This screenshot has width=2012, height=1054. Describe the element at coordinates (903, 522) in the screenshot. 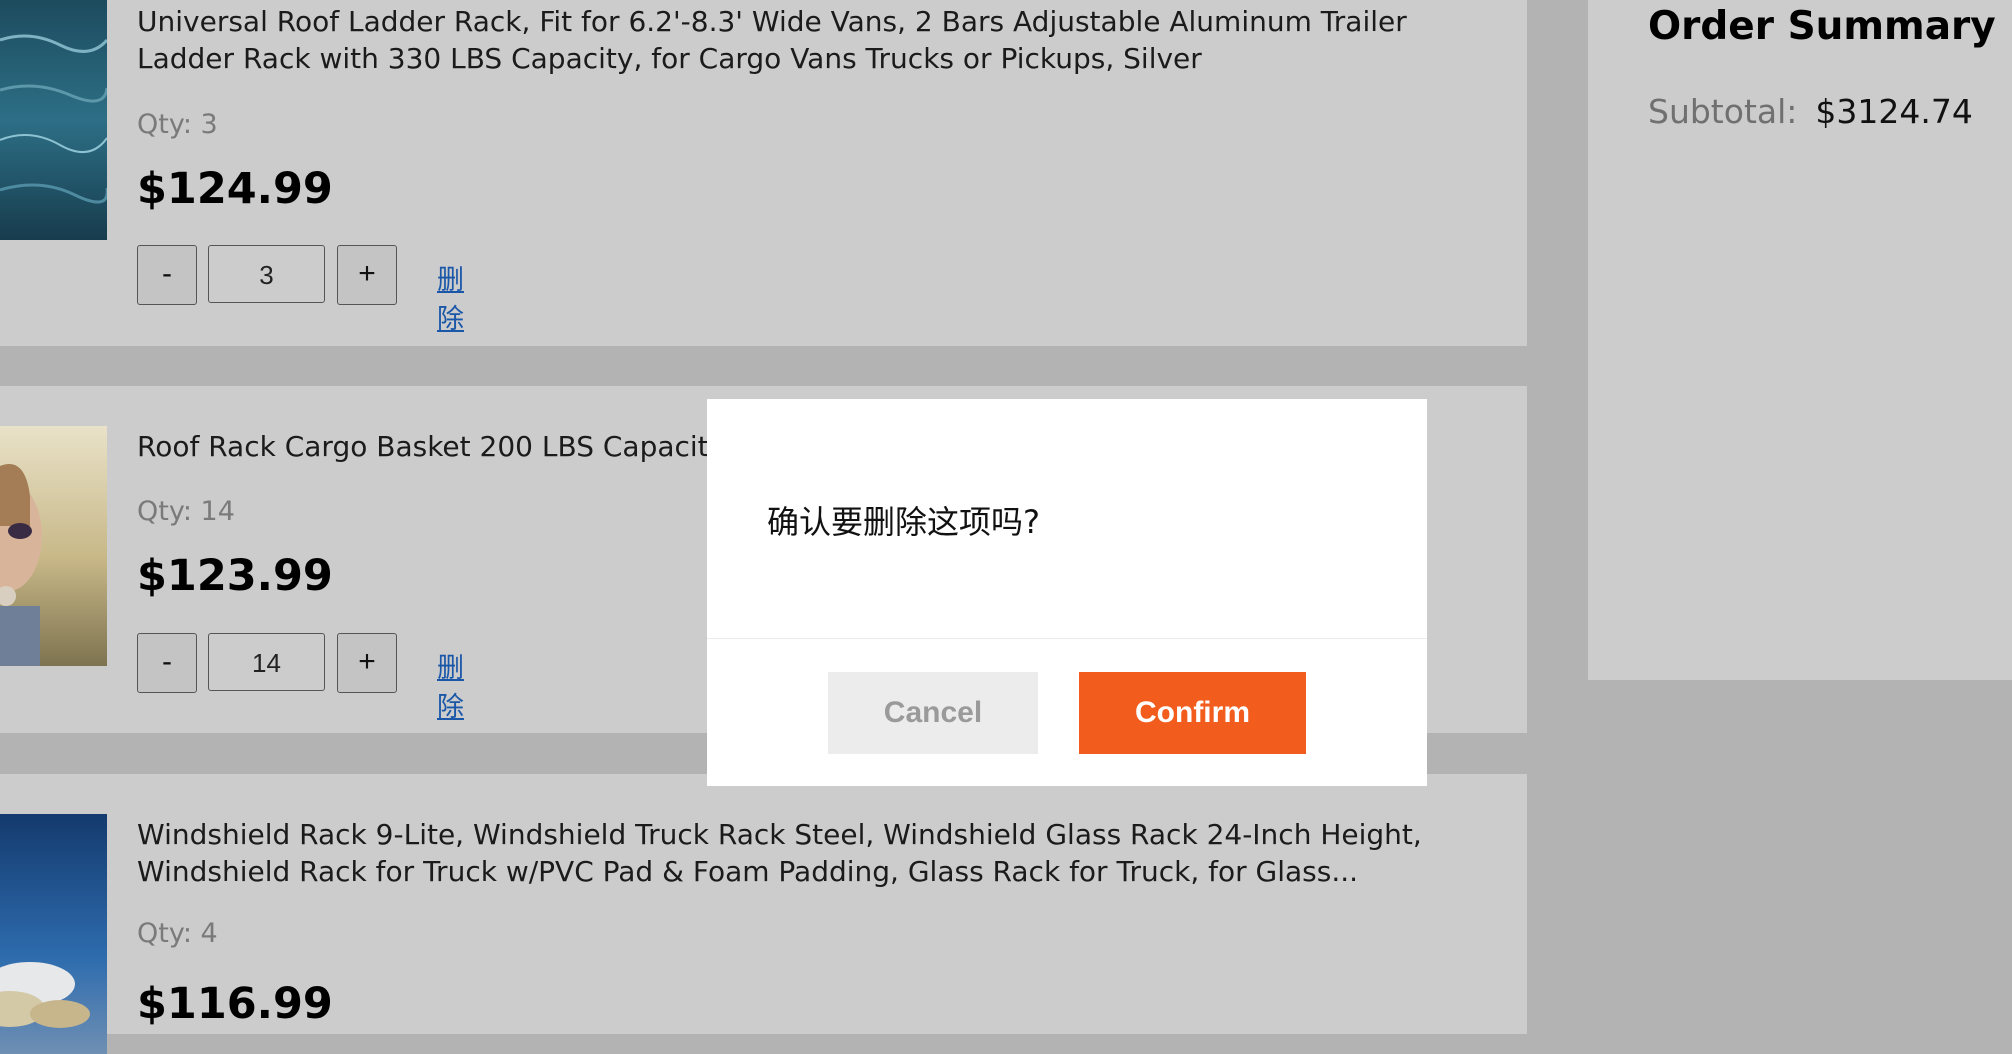

I see `dialog-message: 确认要删除这项吗?` at that location.